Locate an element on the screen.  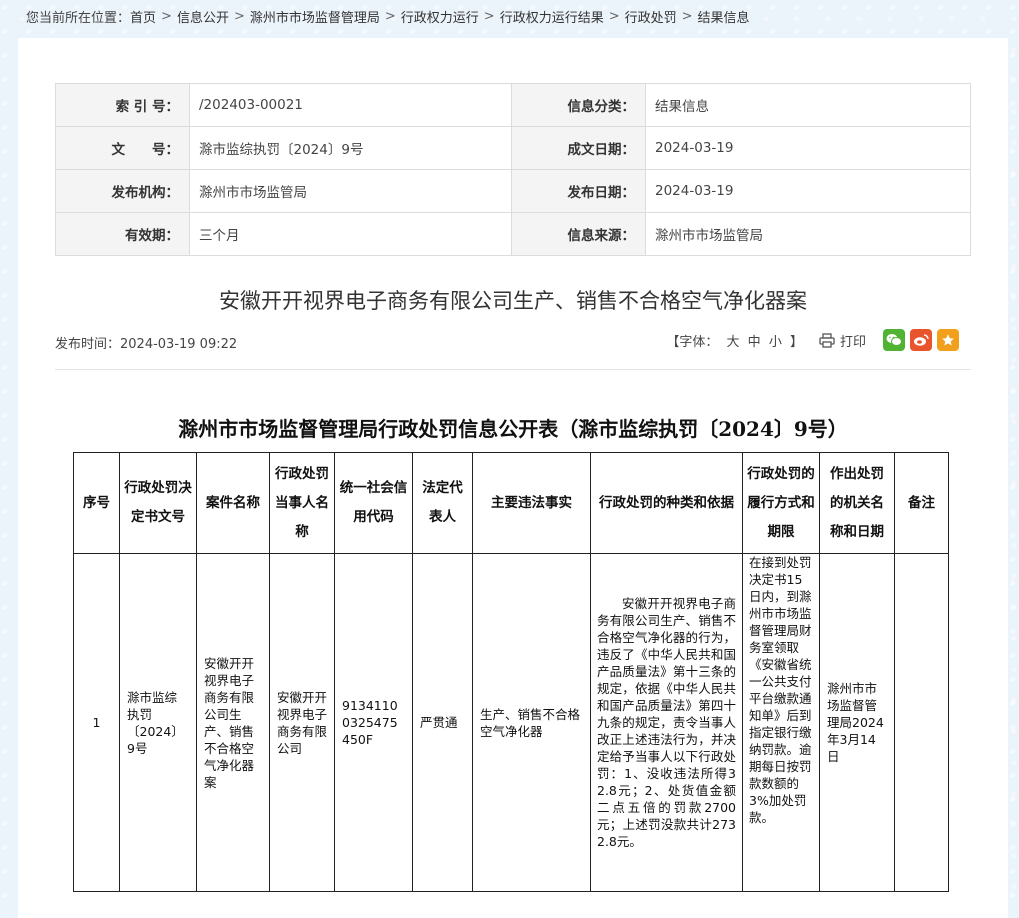
print-button: 打印 is located at coordinates (842, 340).